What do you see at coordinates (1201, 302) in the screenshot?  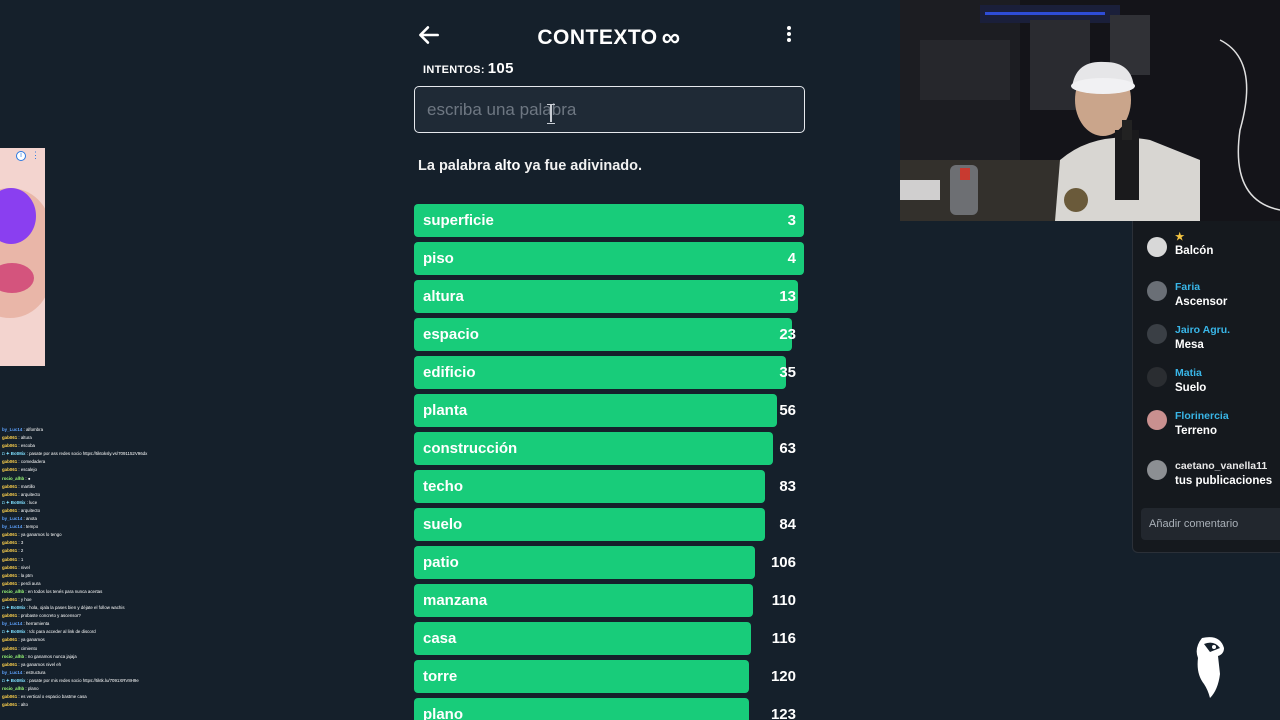 I see `ig-comment-text: Ascensor` at bounding box center [1201, 302].